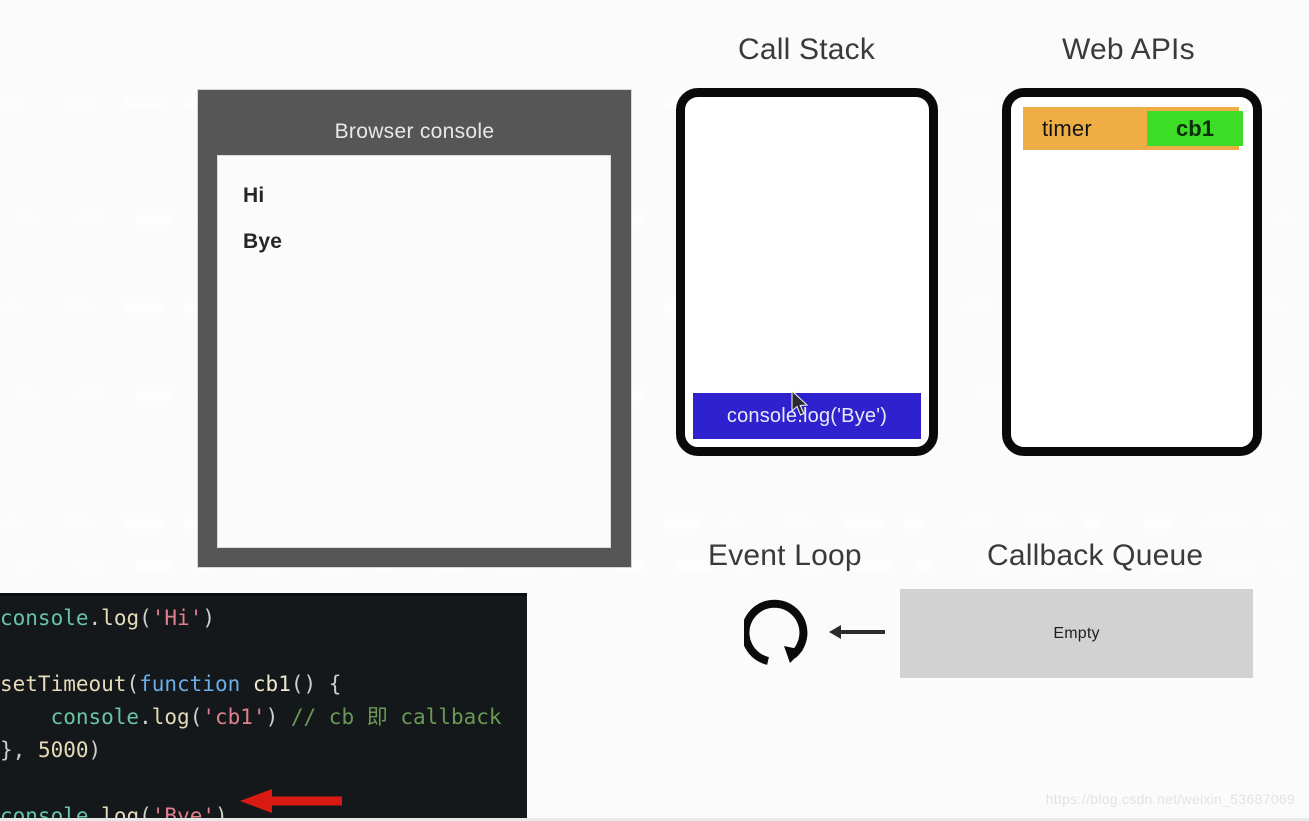  I want to click on web-api-timer-row: timer cb1, so click(1133, 128).